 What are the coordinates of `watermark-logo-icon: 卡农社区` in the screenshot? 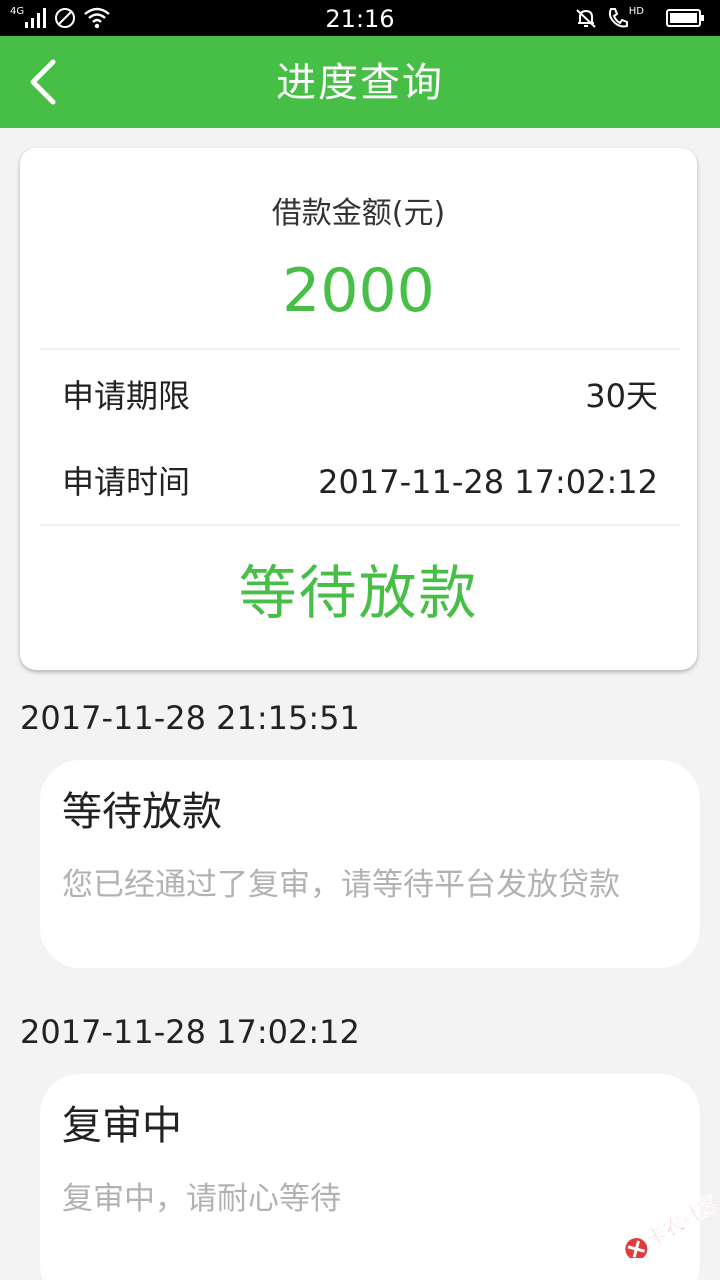 It's located at (672, 1226).